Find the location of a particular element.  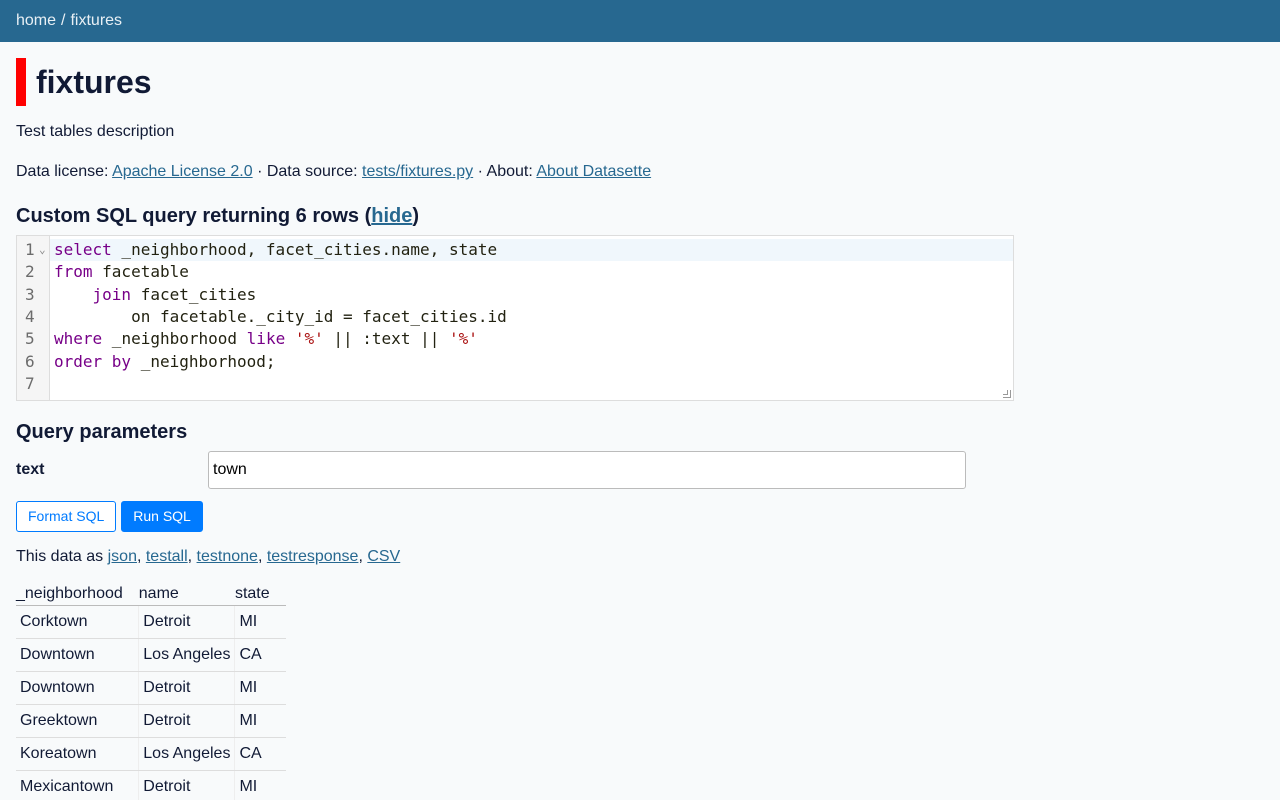

table-row: Mexicantown Detroit MI is located at coordinates (151, 785).